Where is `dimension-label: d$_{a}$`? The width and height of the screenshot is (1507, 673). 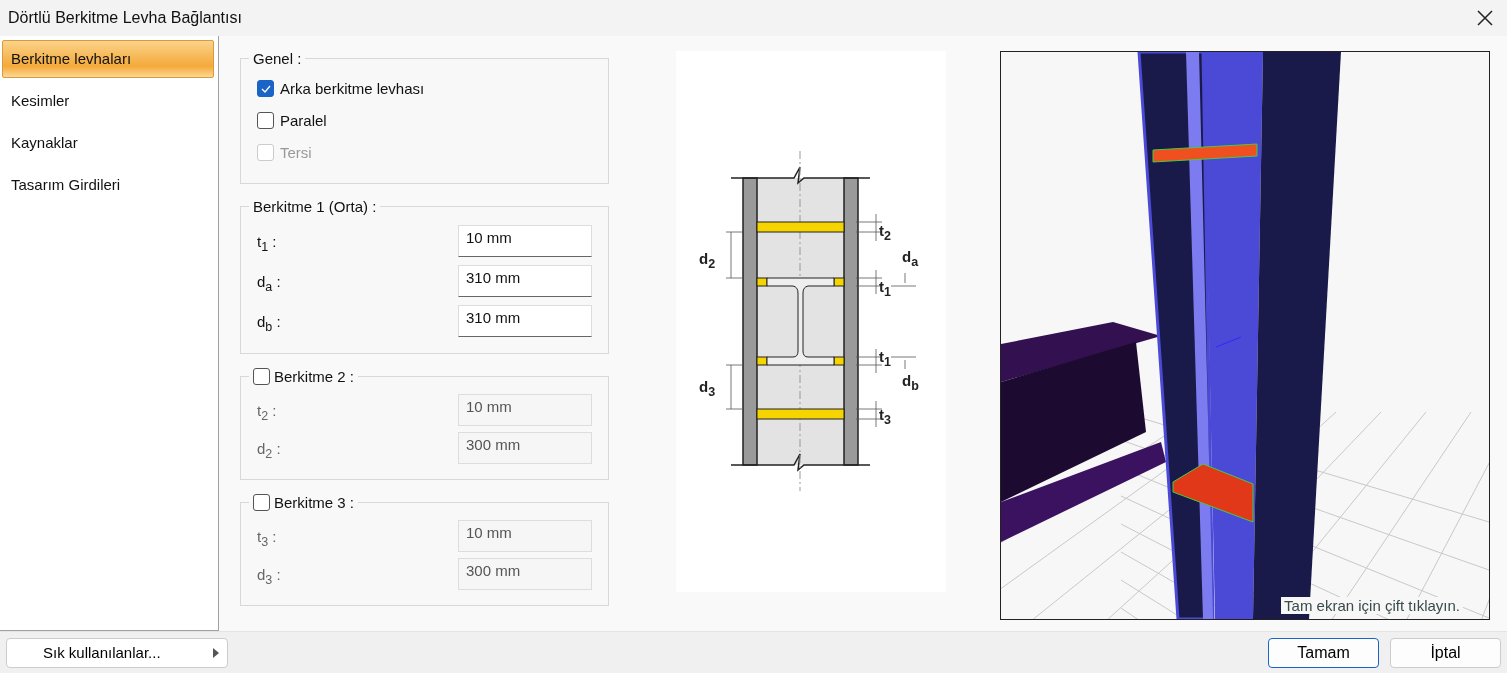 dimension-label: d$_{a}$ is located at coordinates (910, 258).